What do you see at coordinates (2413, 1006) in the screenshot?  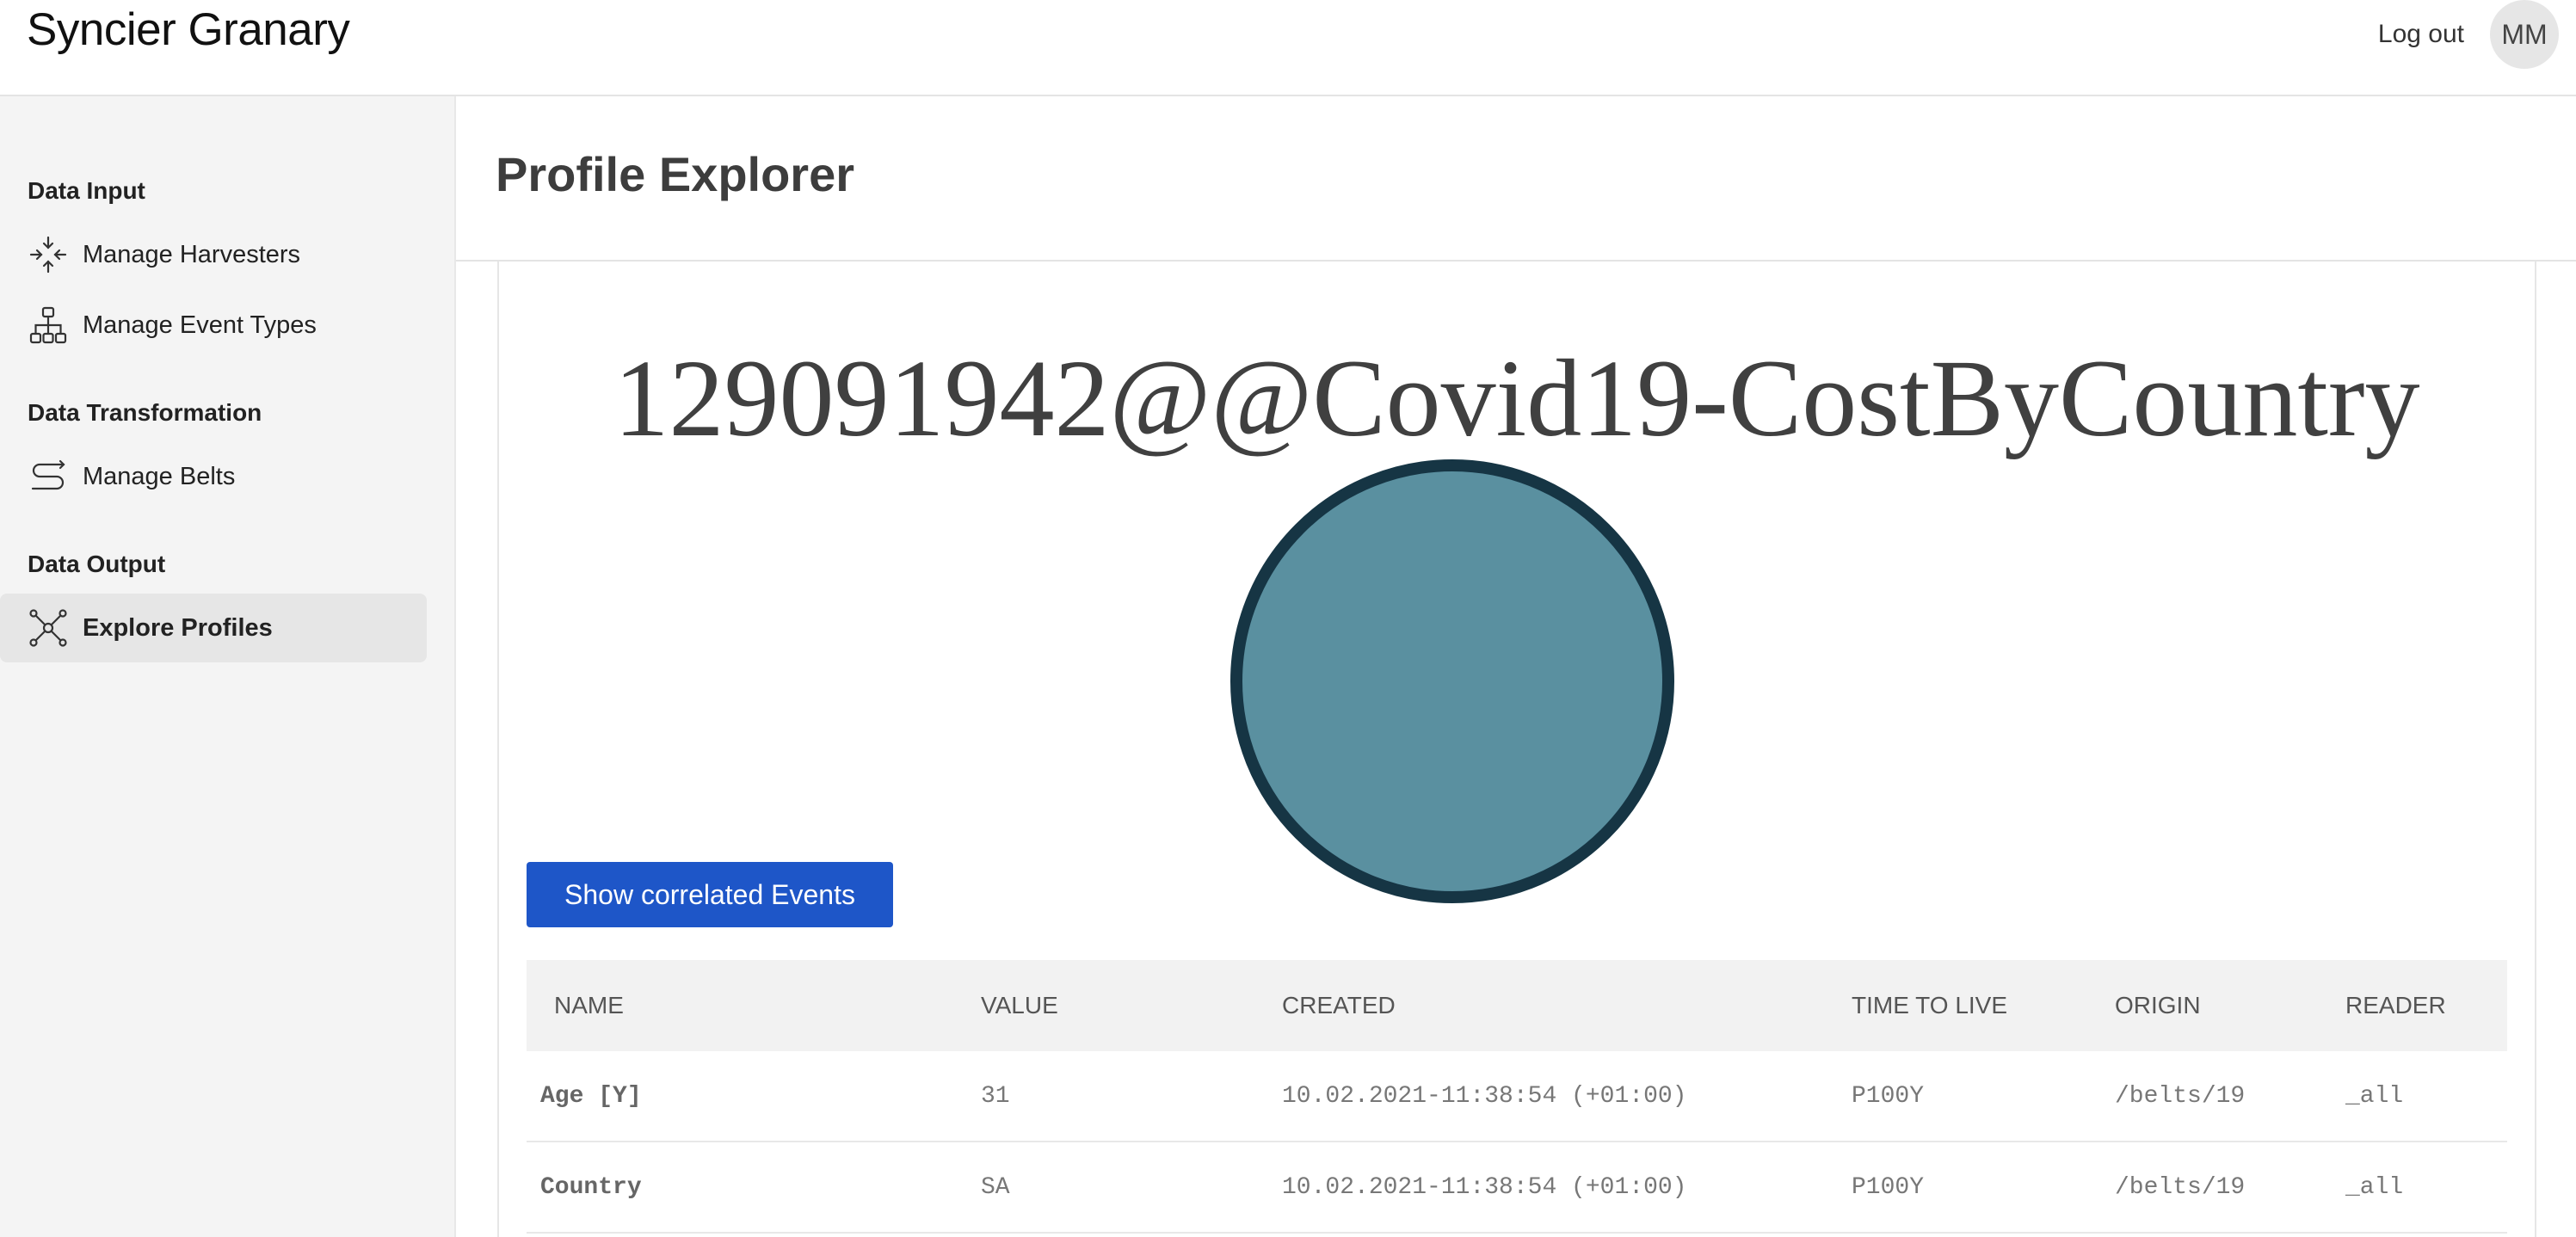 I see `column-header-reader: READER` at bounding box center [2413, 1006].